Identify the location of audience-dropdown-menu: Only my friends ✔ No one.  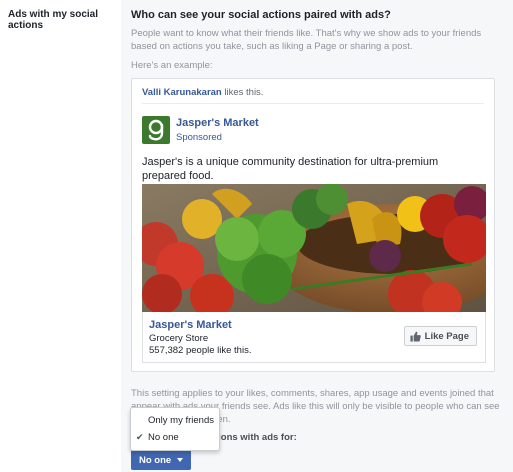
(175, 429).